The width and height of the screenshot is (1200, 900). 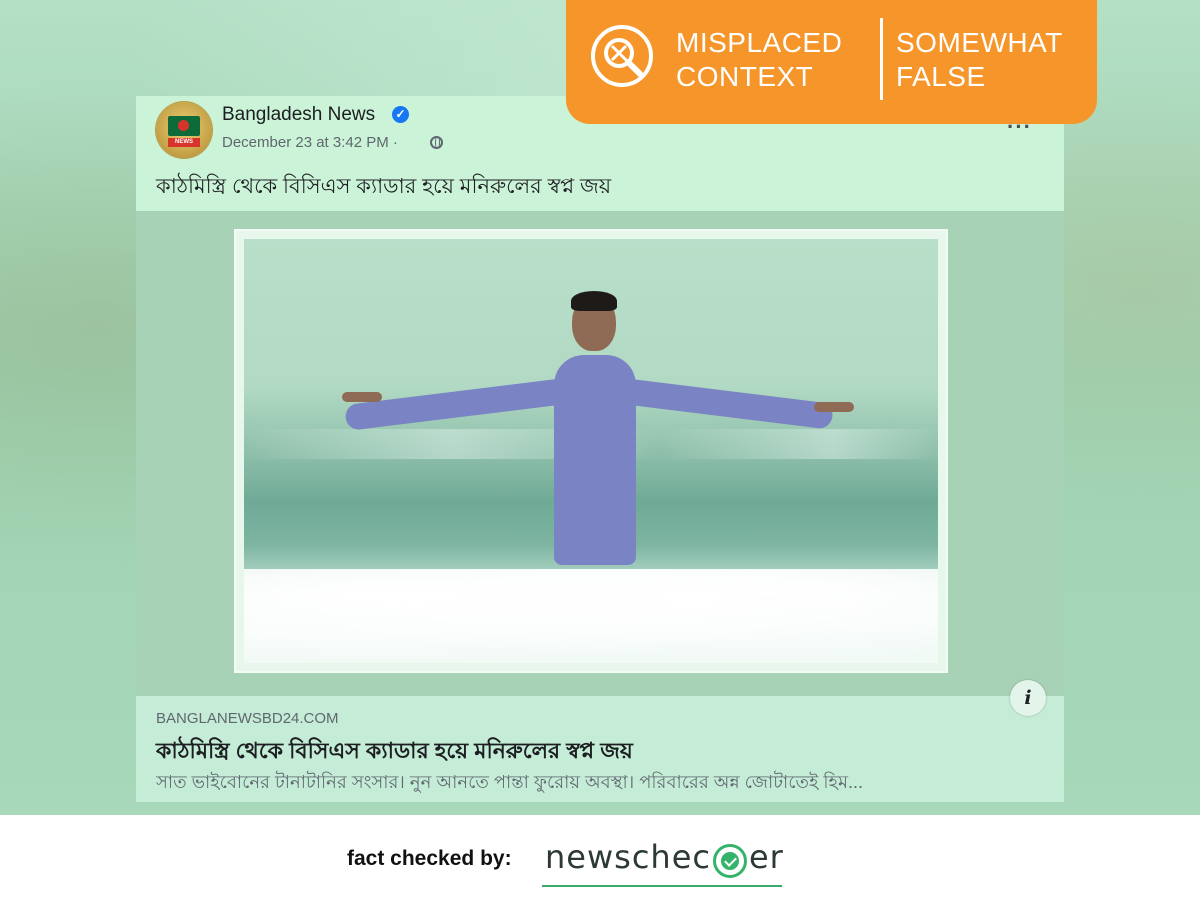 I want to click on verdict-divider, so click(x=881, y=59).